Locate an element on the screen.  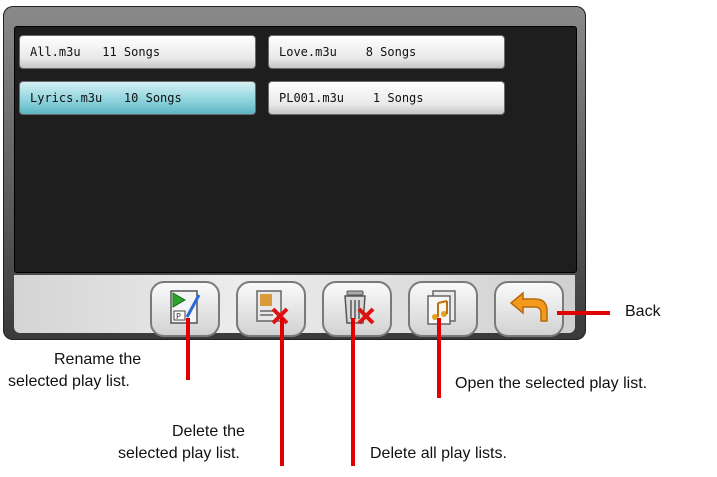
delete-all-callout-label: Delete all play lists. is located at coordinates (438, 453).